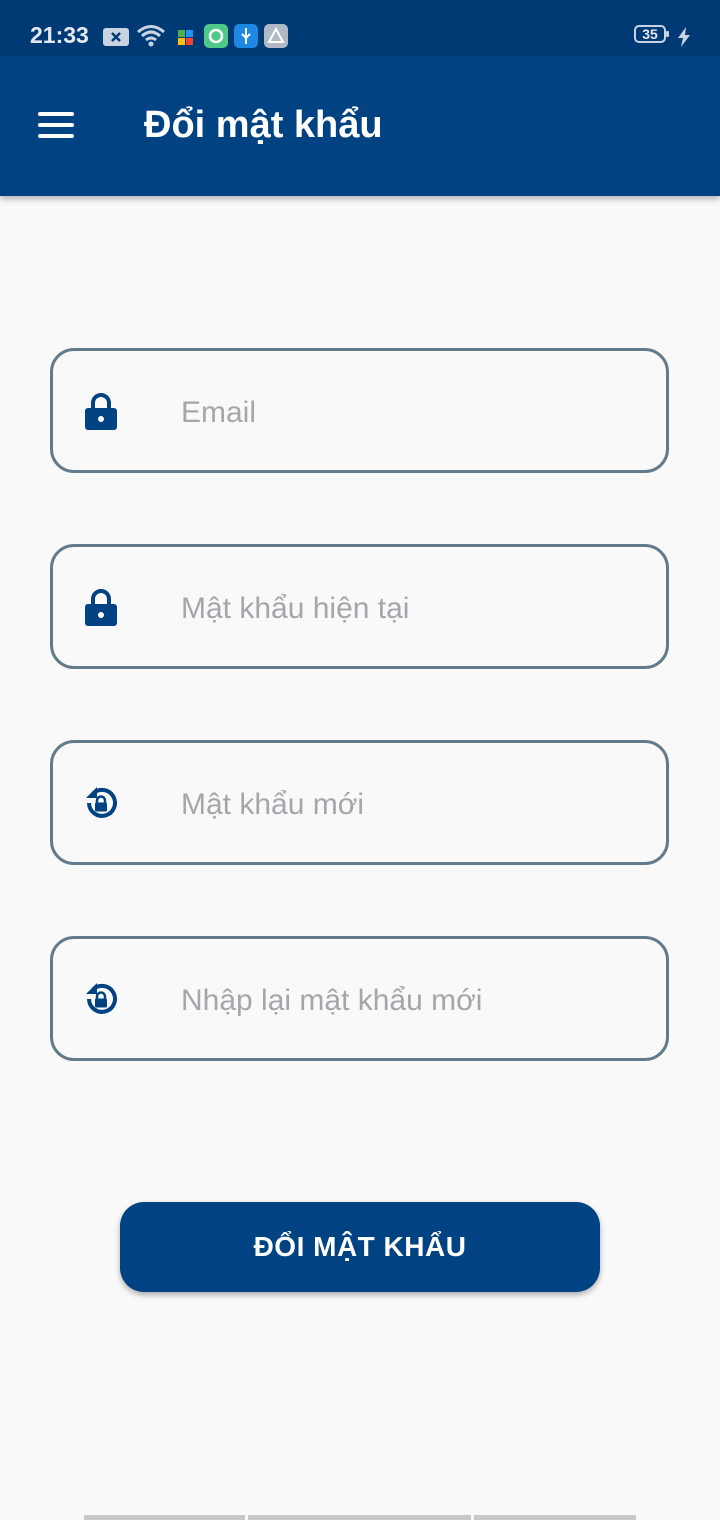  Describe the element at coordinates (56, 126) in the screenshot. I see `menu-icon` at that location.